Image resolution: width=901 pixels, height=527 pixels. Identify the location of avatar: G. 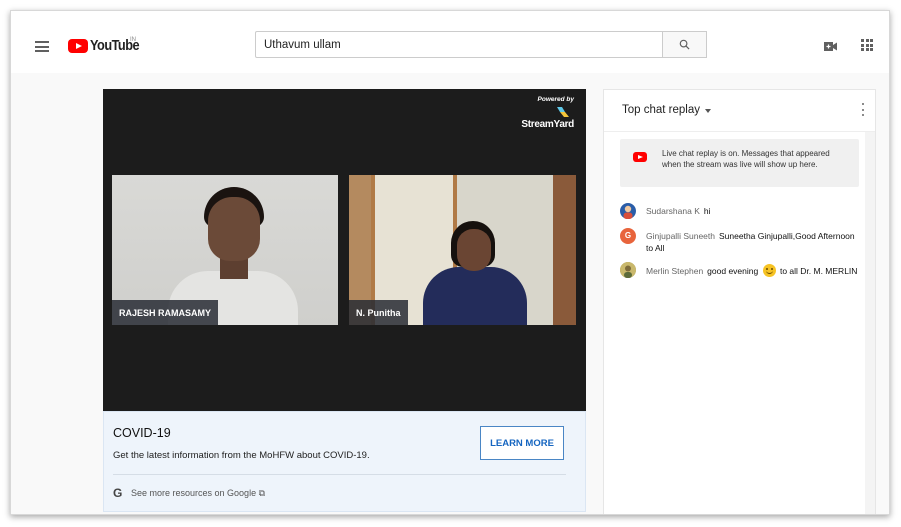
(628, 236).